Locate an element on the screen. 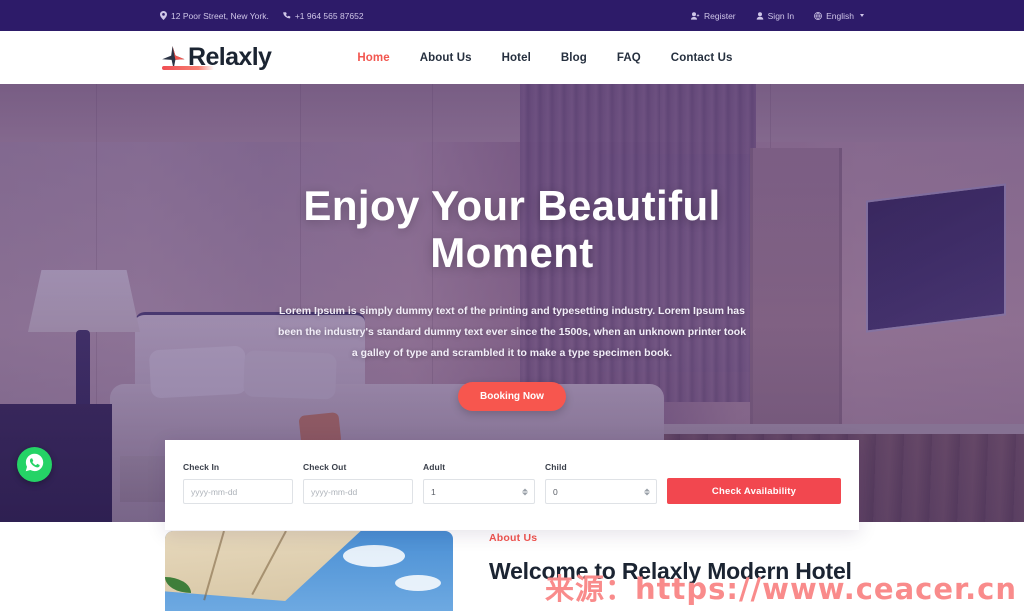  nav-link-hotel: Hotel is located at coordinates (516, 58).